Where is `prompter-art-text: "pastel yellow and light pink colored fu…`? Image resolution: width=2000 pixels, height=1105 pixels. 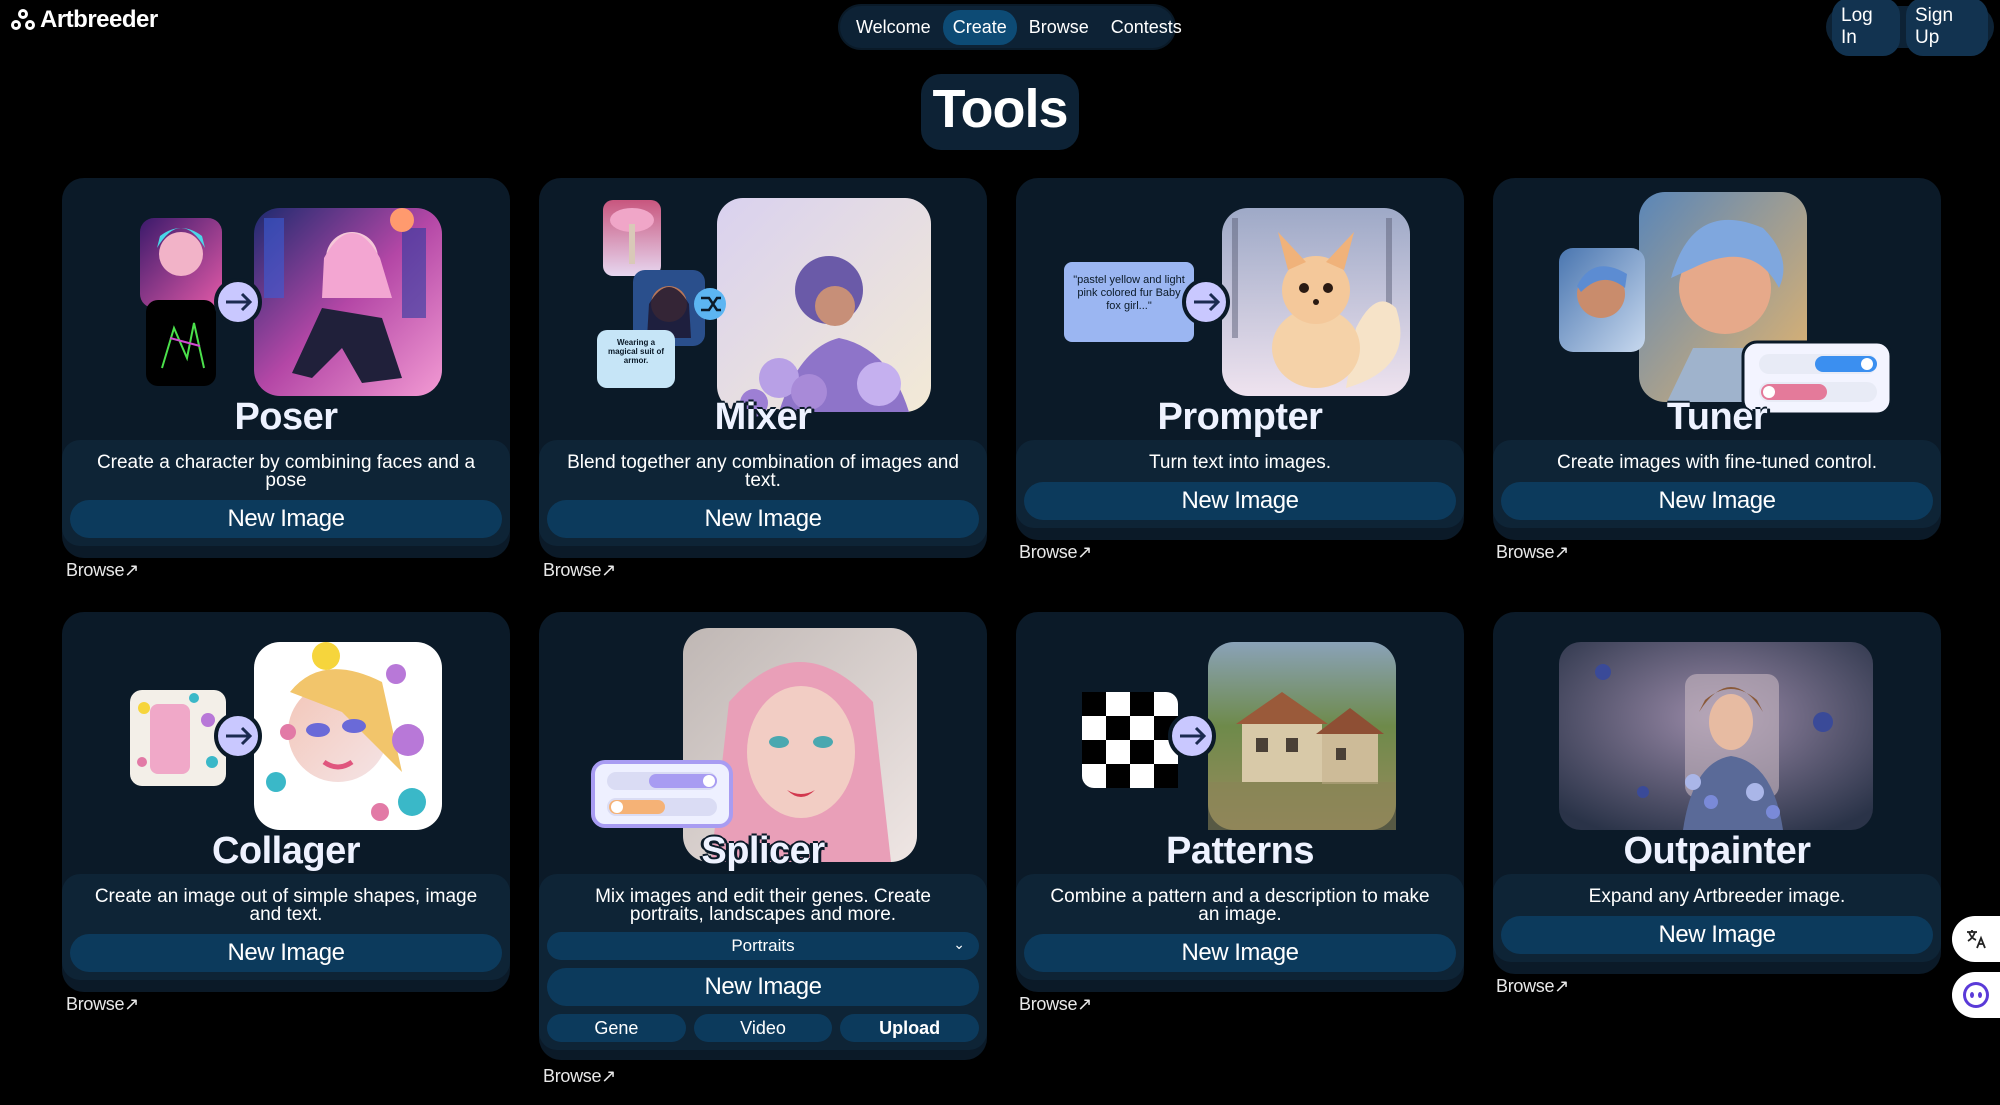
prompter-art-text: "pastel yellow and light pink colored fu… is located at coordinates (1129, 293).